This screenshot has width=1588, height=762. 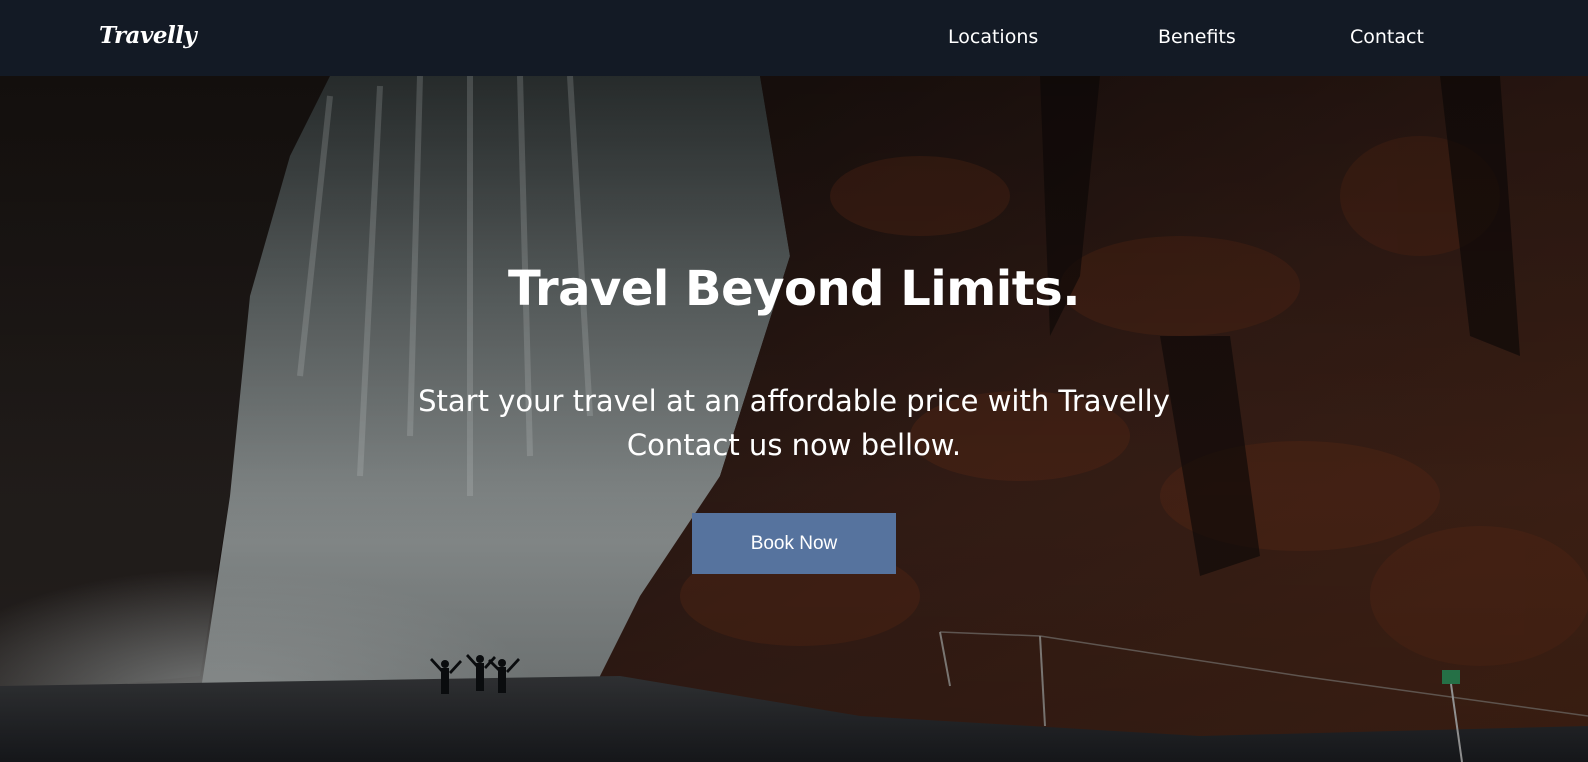 What do you see at coordinates (993, 37) in the screenshot?
I see `nav-link-locations: Locations` at bounding box center [993, 37].